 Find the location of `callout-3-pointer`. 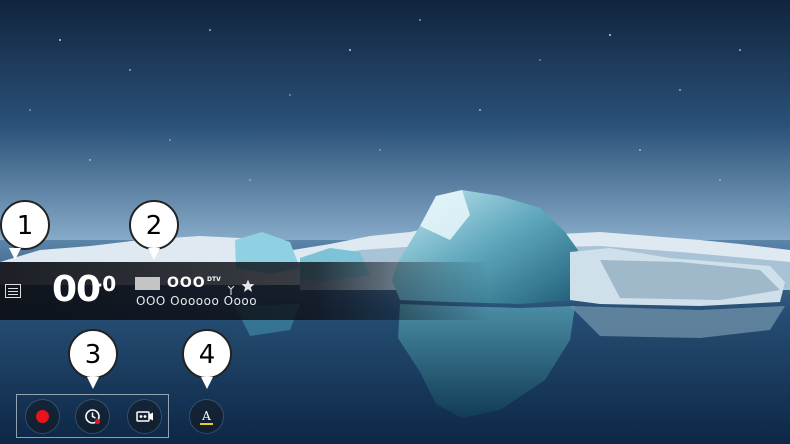

callout-3-pointer is located at coordinates (93, 383).